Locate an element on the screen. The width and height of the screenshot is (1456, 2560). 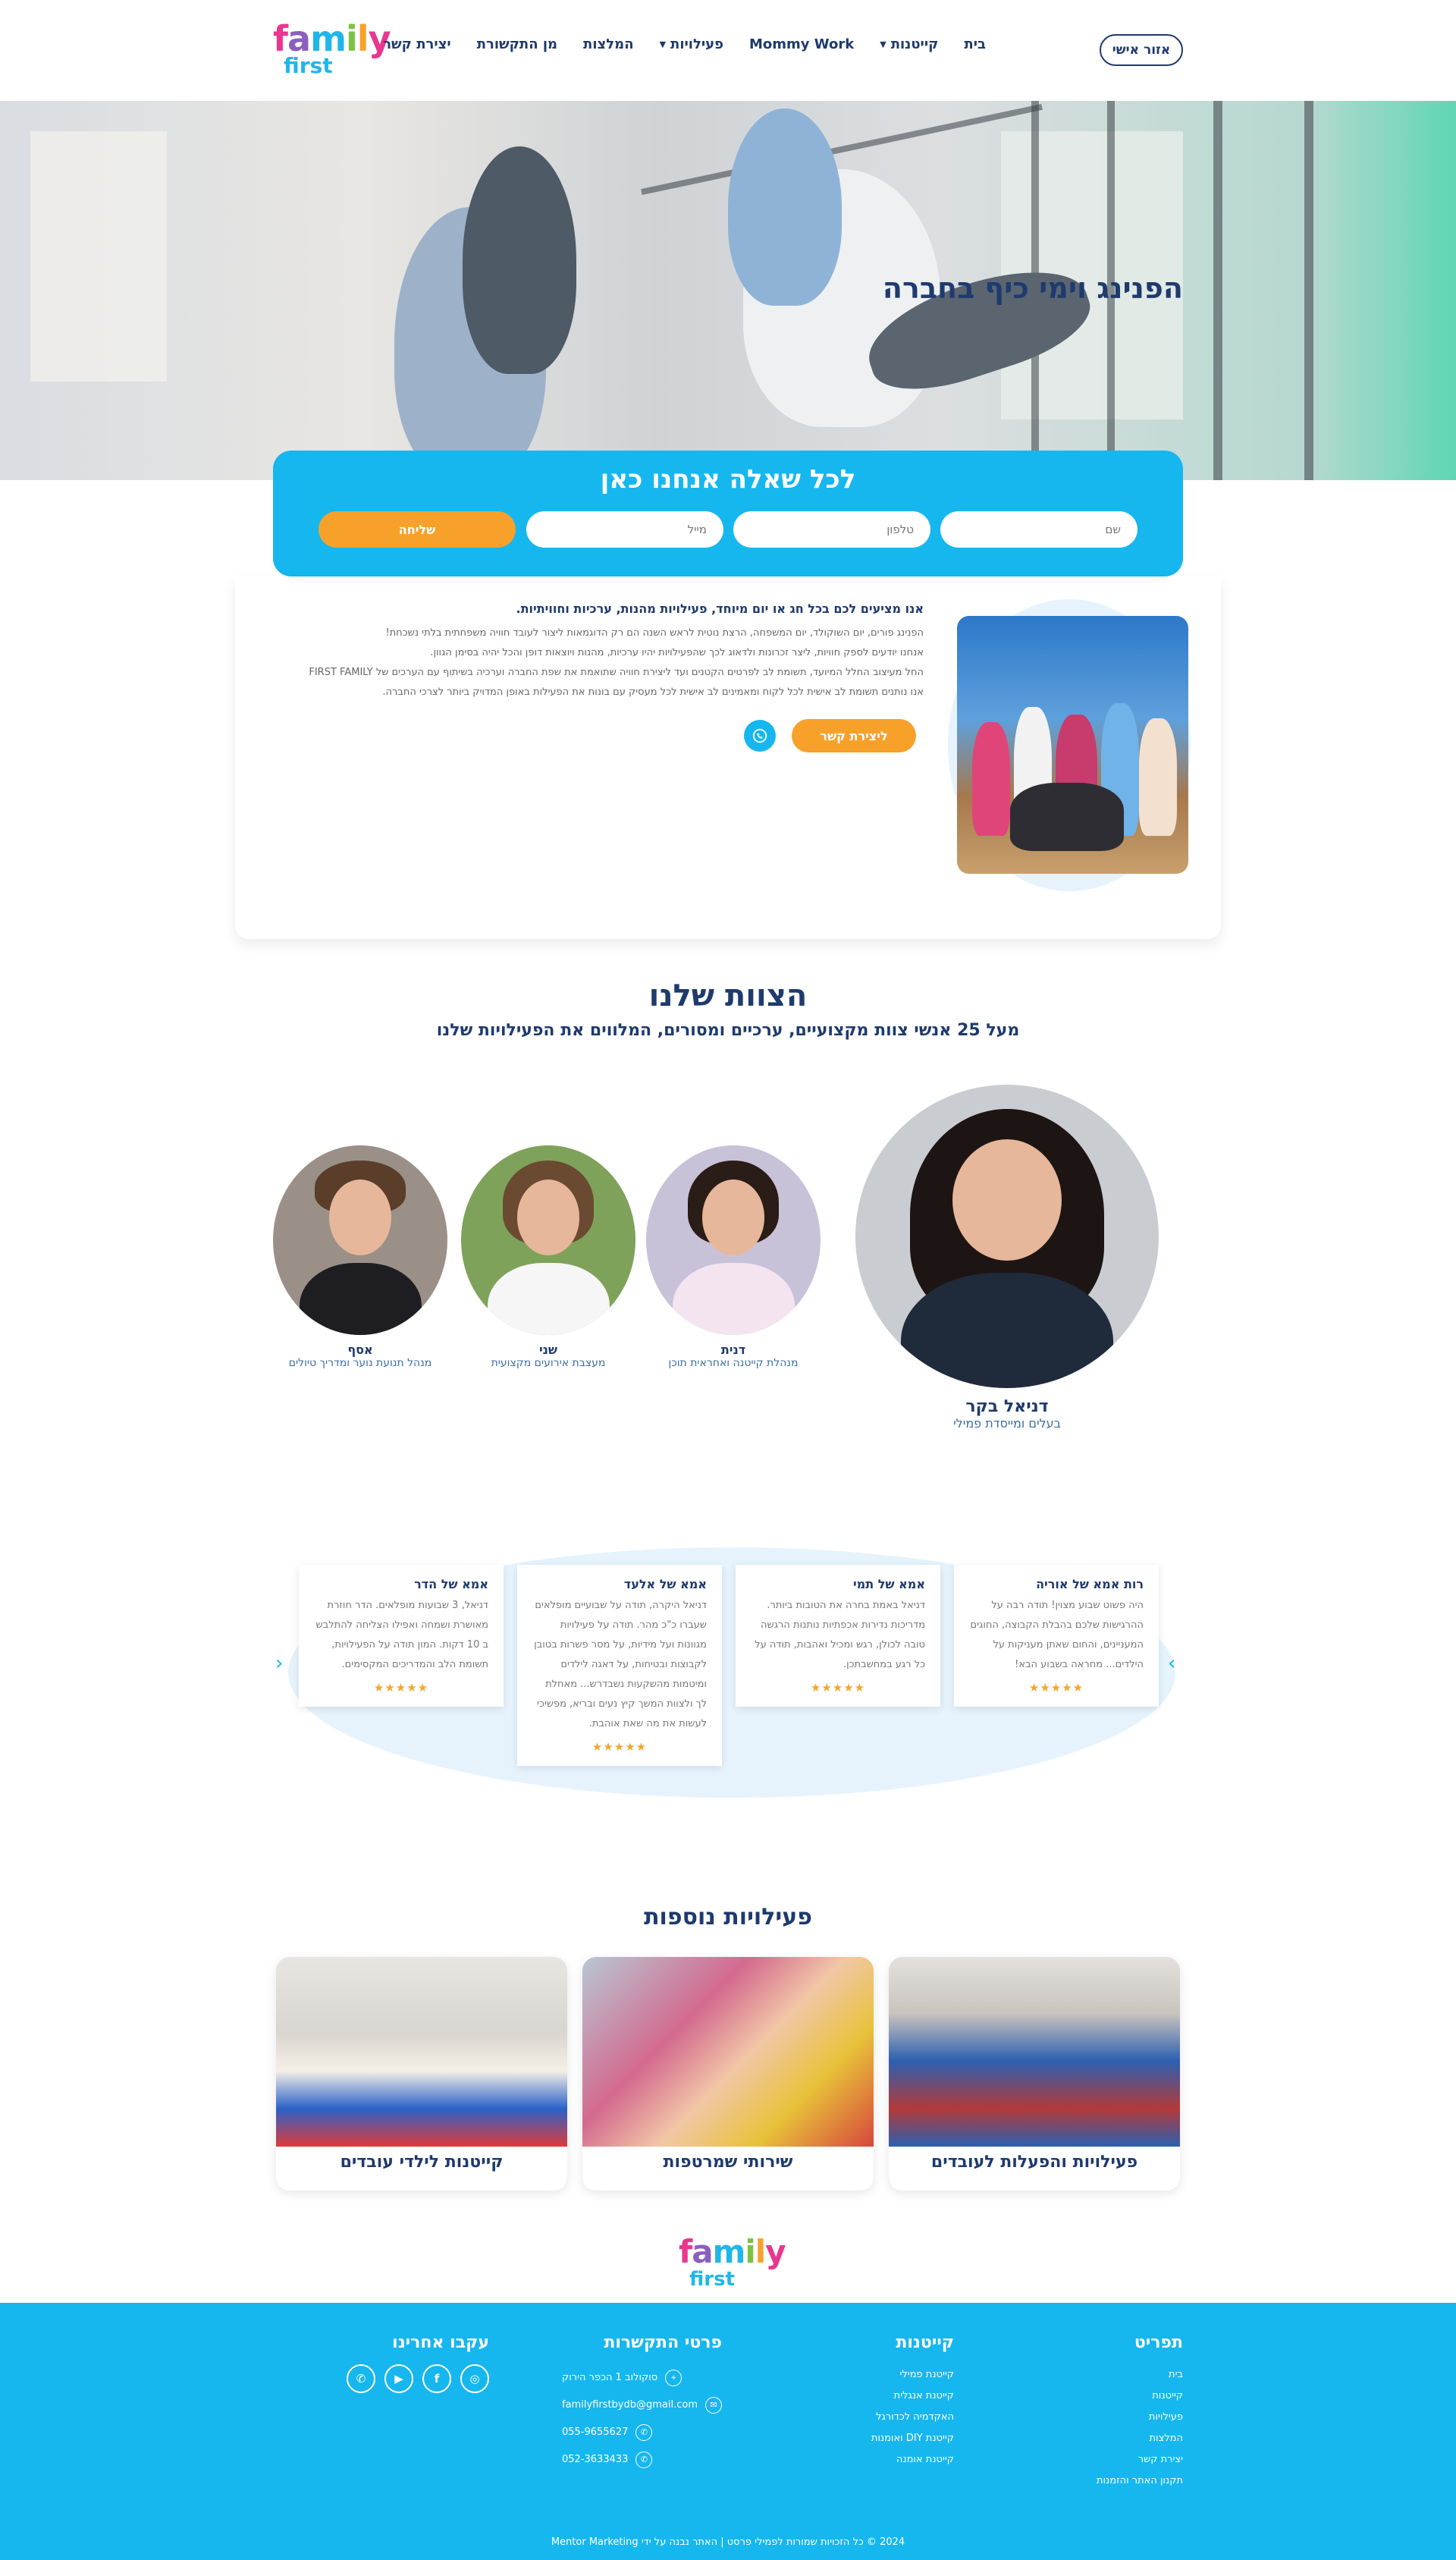
whatsapp-icon is located at coordinates (759, 735).